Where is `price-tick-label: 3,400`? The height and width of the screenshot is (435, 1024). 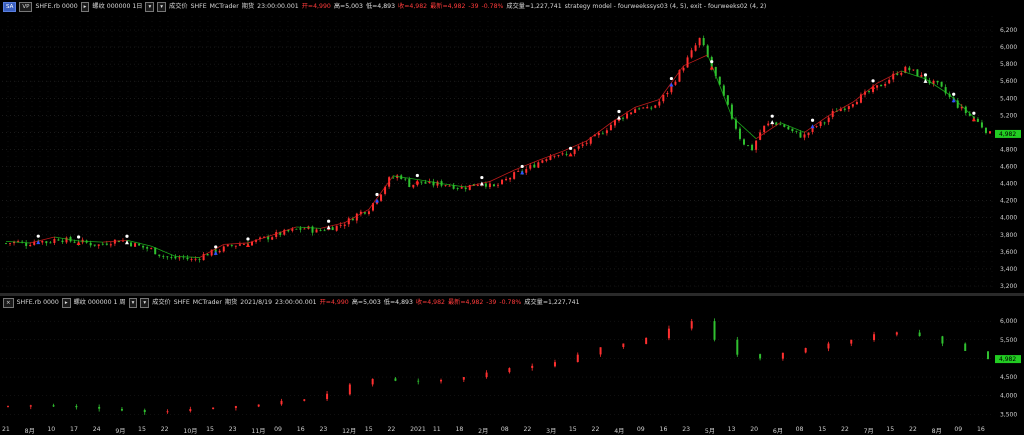 price-tick-label: 3,400 is located at coordinates (1008, 269).